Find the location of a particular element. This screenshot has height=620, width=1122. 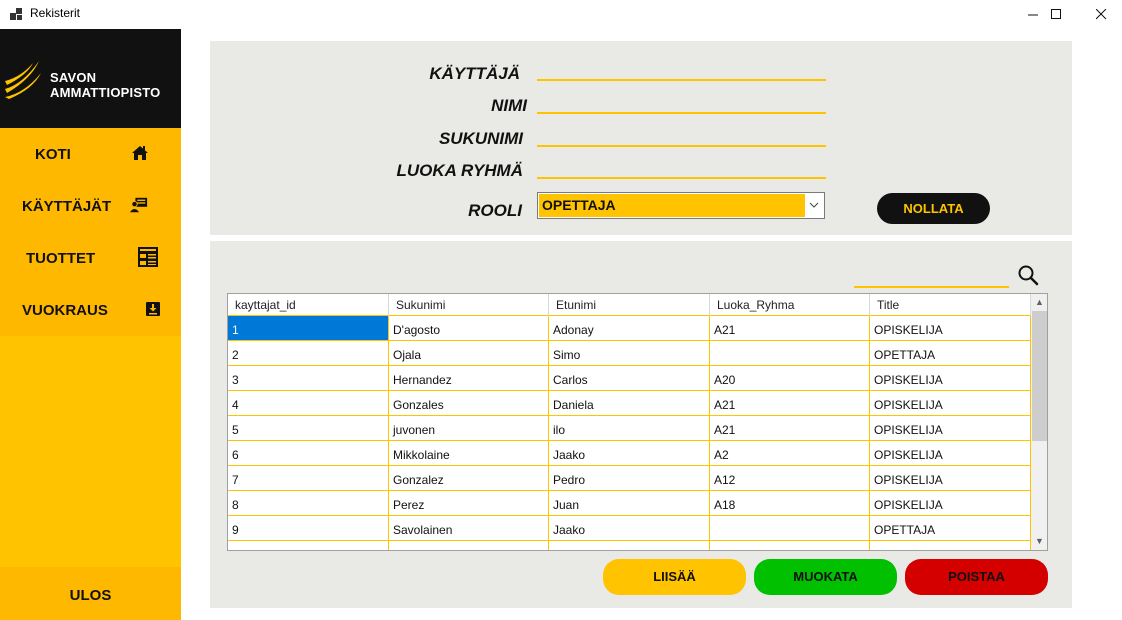

edit-button: MUOKATA is located at coordinates (825, 577).